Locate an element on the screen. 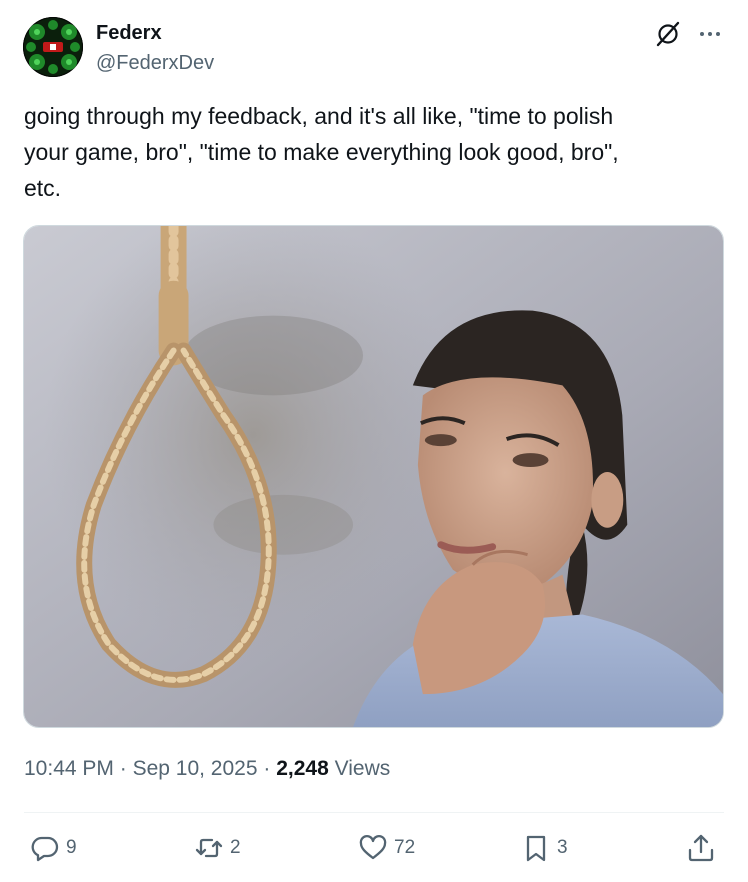 This screenshot has width=748, height=882. share-icon is located at coordinates (701, 848).